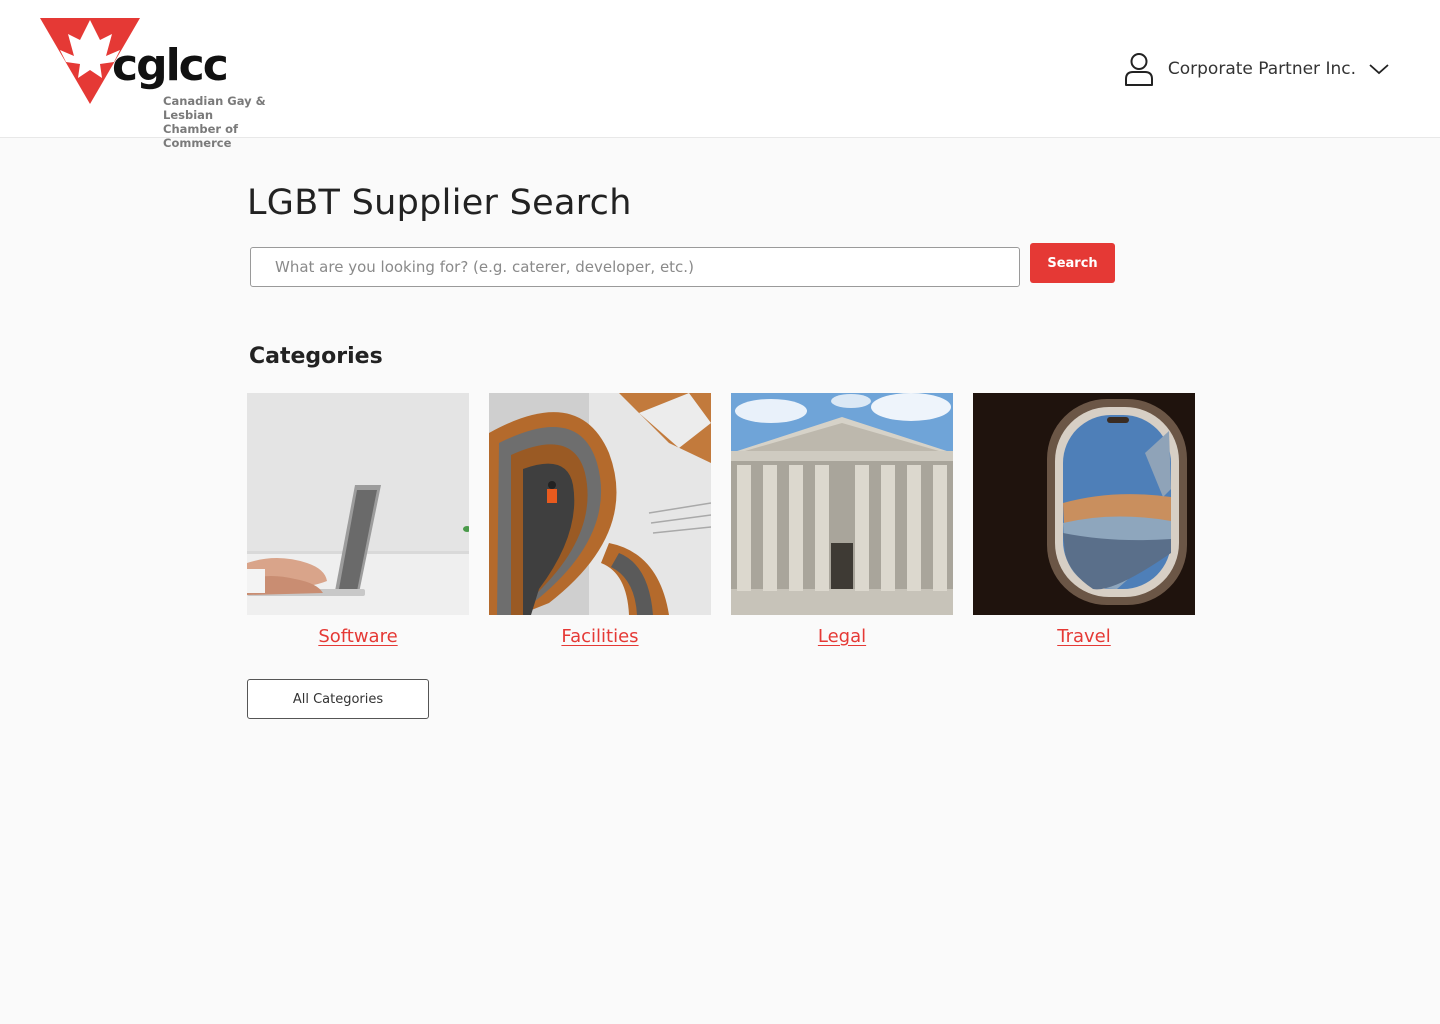 The height and width of the screenshot is (1024, 1440). Describe the element at coordinates (842, 636) in the screenshot. I see `category-link-legal: Legal` at that location.